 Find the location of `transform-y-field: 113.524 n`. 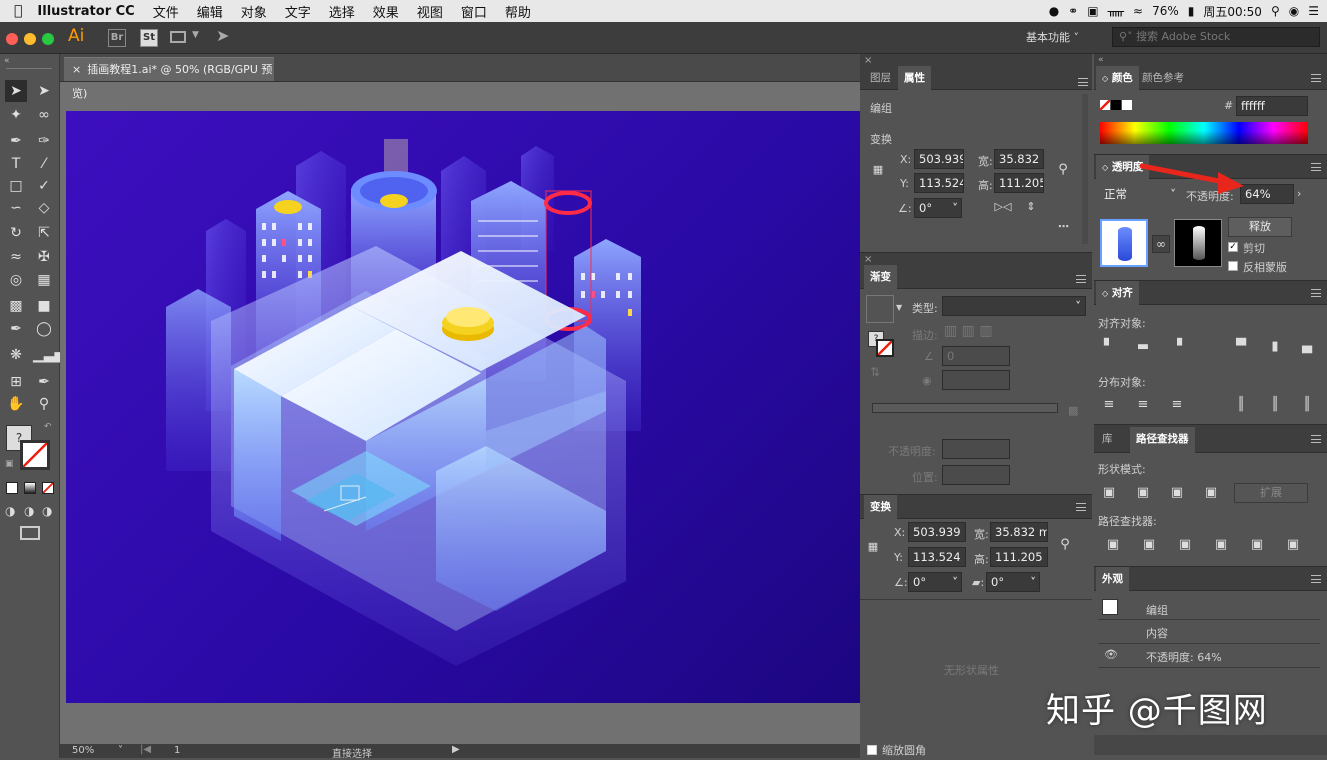

transform-y-field: 113.524 n is located at coordinates (937, 557).